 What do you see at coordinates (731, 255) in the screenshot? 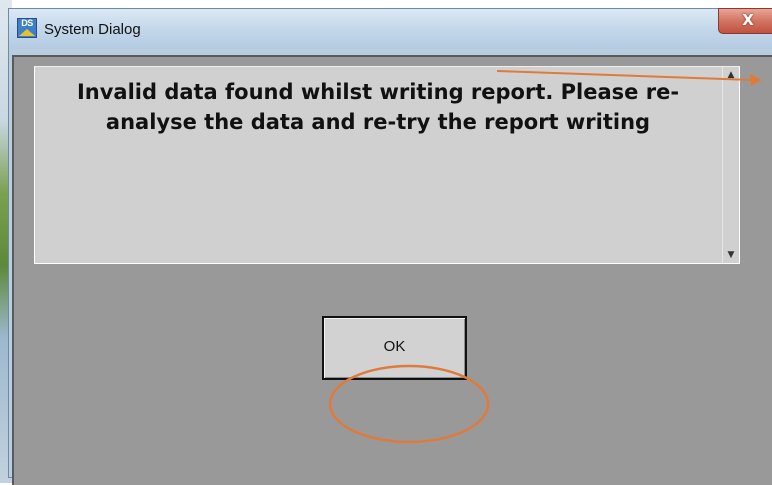
I see `scroll-down-icon: ▼` at bounding box center [731, 255].